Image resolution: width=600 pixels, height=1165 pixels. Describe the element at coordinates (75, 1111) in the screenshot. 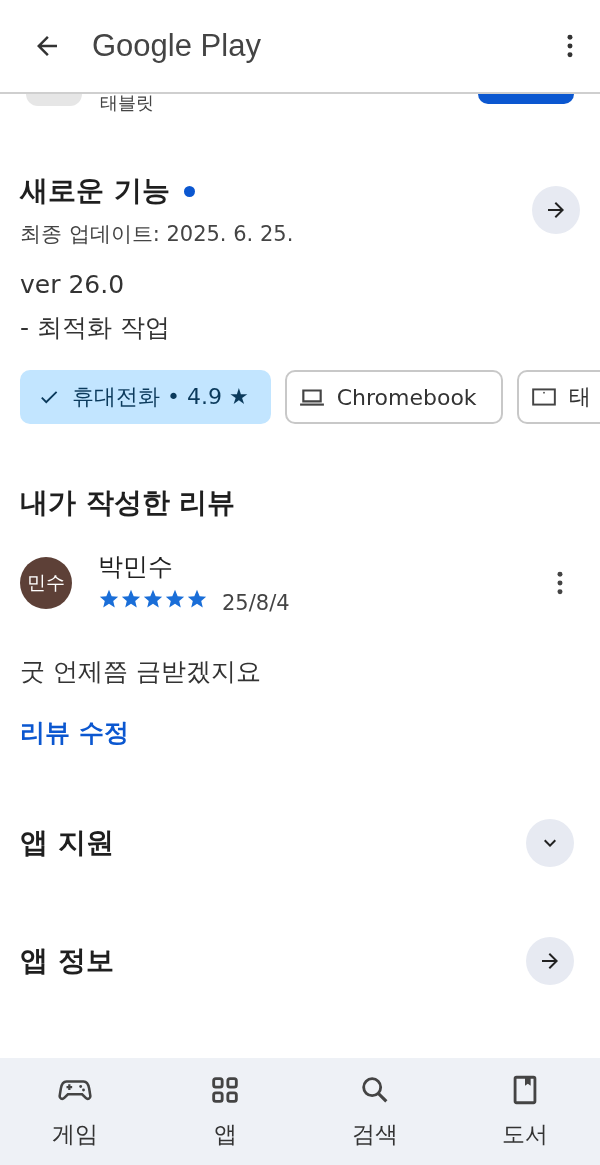

I see `nav-tab: 게임` at that location.